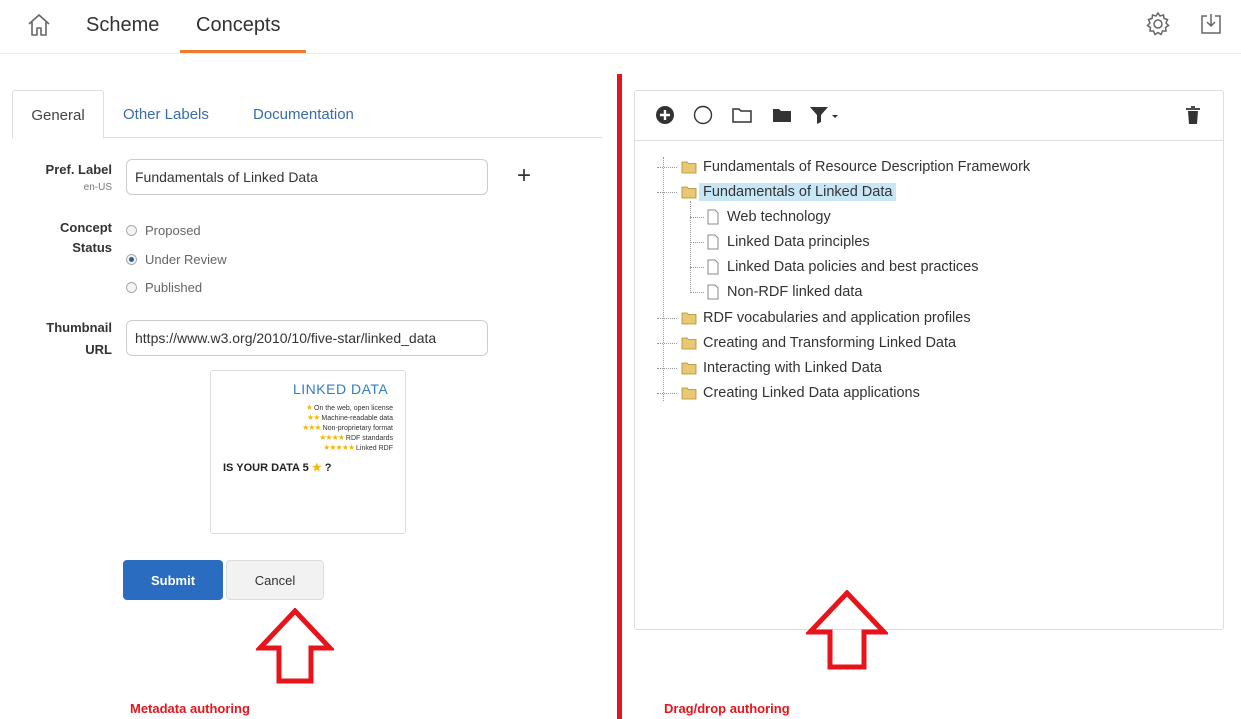 The height and width of the screenshot is (719, 1241). Describe the element at coordinates (307, 338) in the screenshot. I see `thumbnail-url-input` at that location.